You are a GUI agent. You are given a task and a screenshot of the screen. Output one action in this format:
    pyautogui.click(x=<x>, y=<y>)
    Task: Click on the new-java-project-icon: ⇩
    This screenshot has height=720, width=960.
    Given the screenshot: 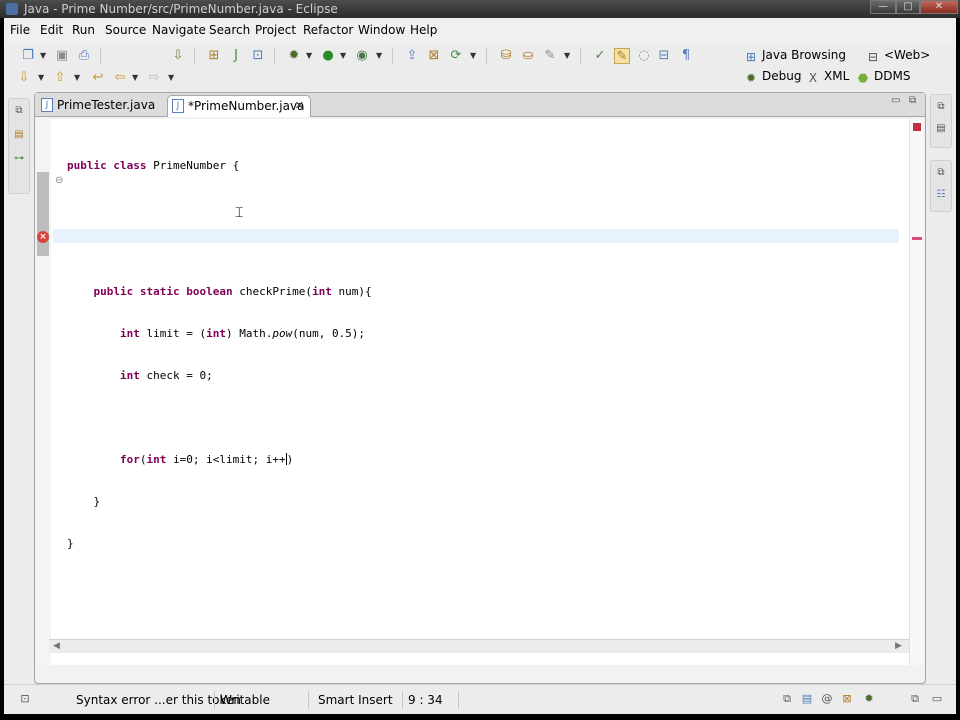 What is the action you would take?
    pyautogui.click(x=178, y=56)
    